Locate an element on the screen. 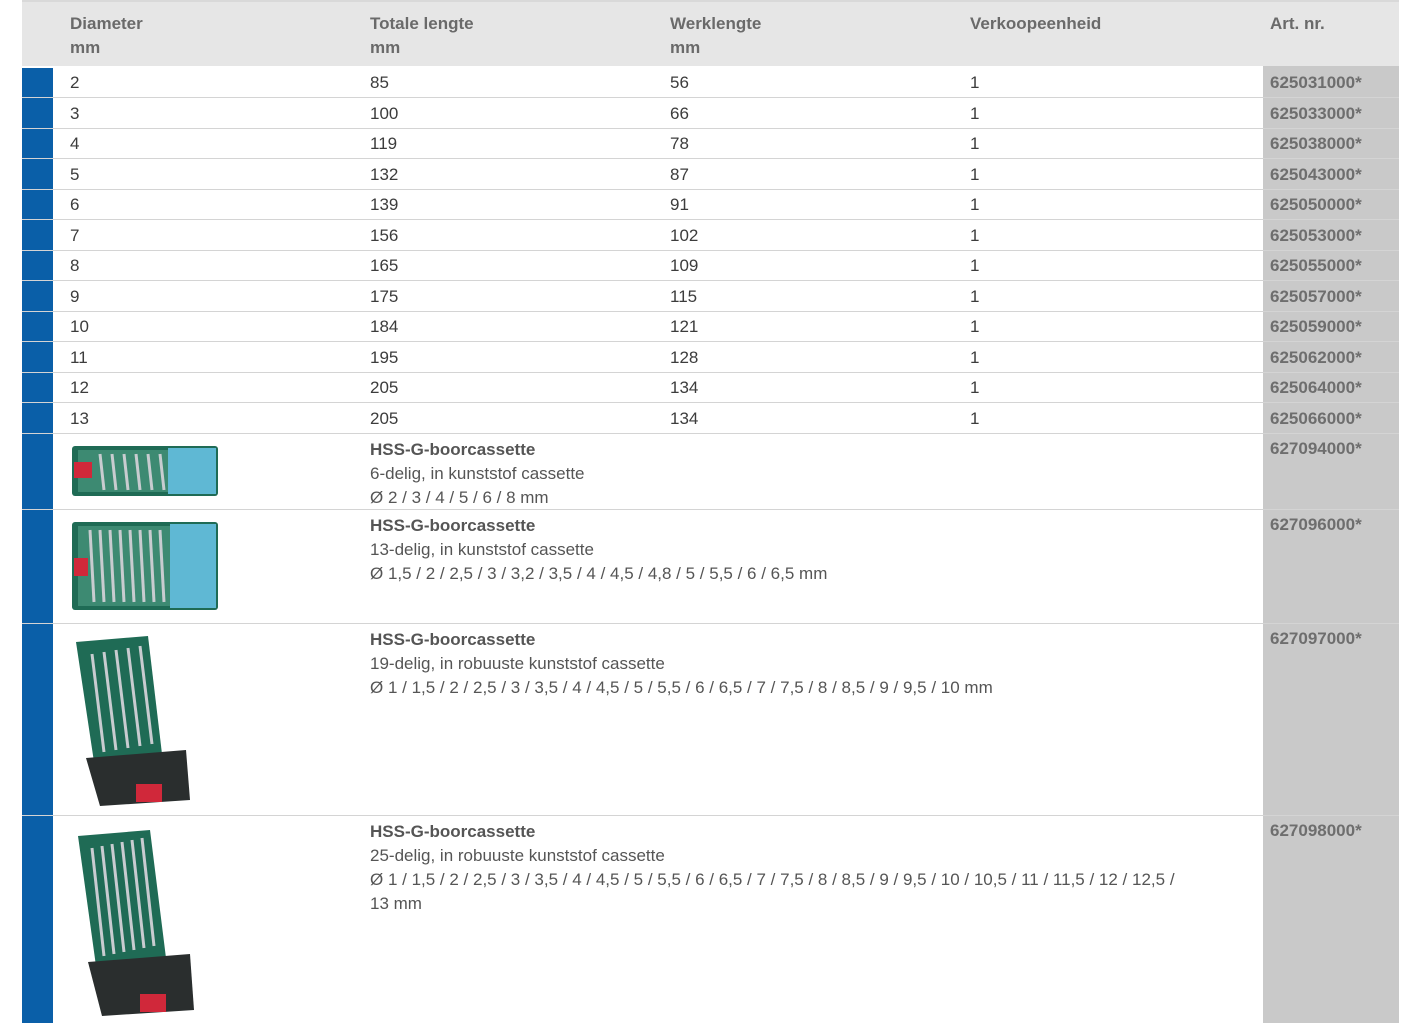 The width and height of the screenshot is (1415, 1023). header-work-length-unit: mm is located at coordinates (685, 47).